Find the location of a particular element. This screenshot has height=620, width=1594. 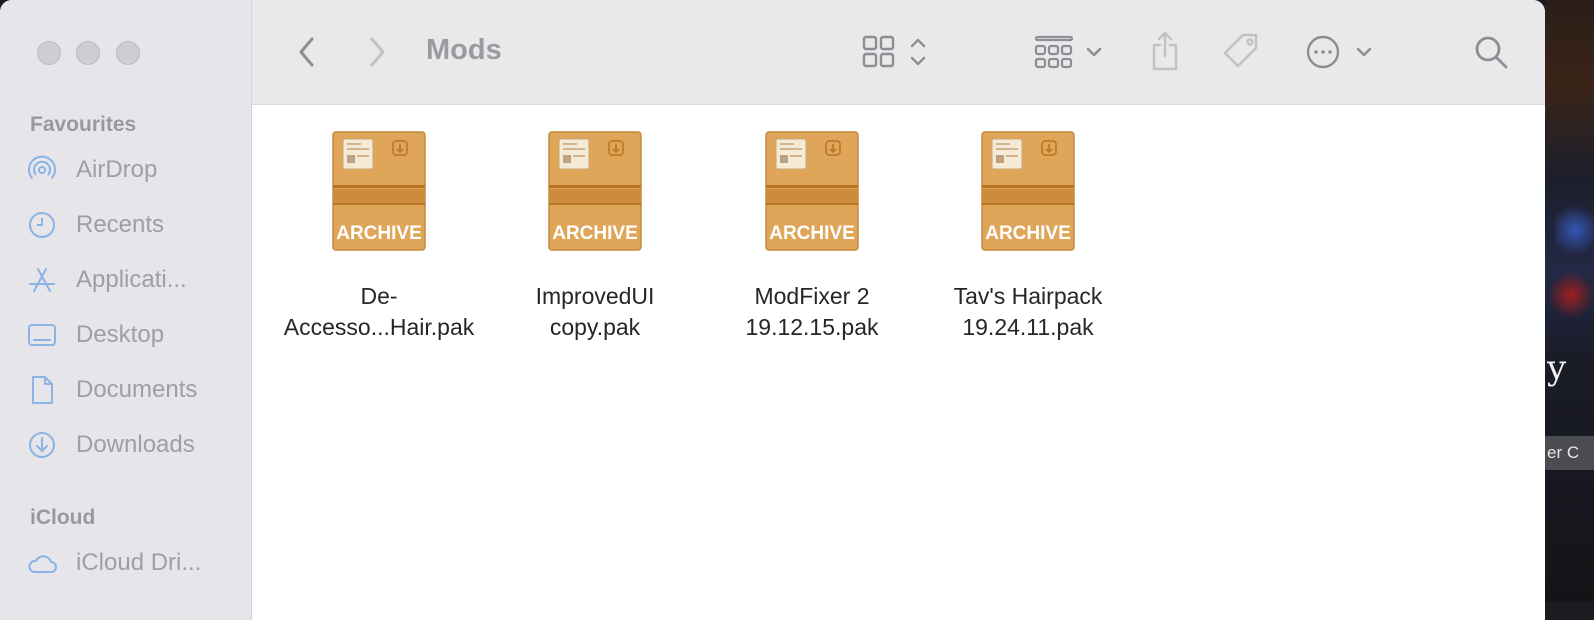

download-icon is located at coordinates (42, 445).